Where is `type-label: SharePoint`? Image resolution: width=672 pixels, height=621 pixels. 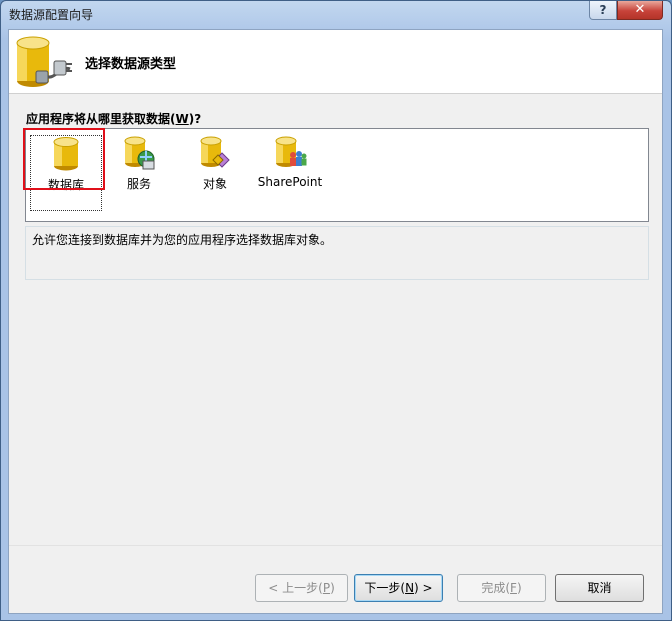 type-label: SharePoint is located at coordinates (290, 182).